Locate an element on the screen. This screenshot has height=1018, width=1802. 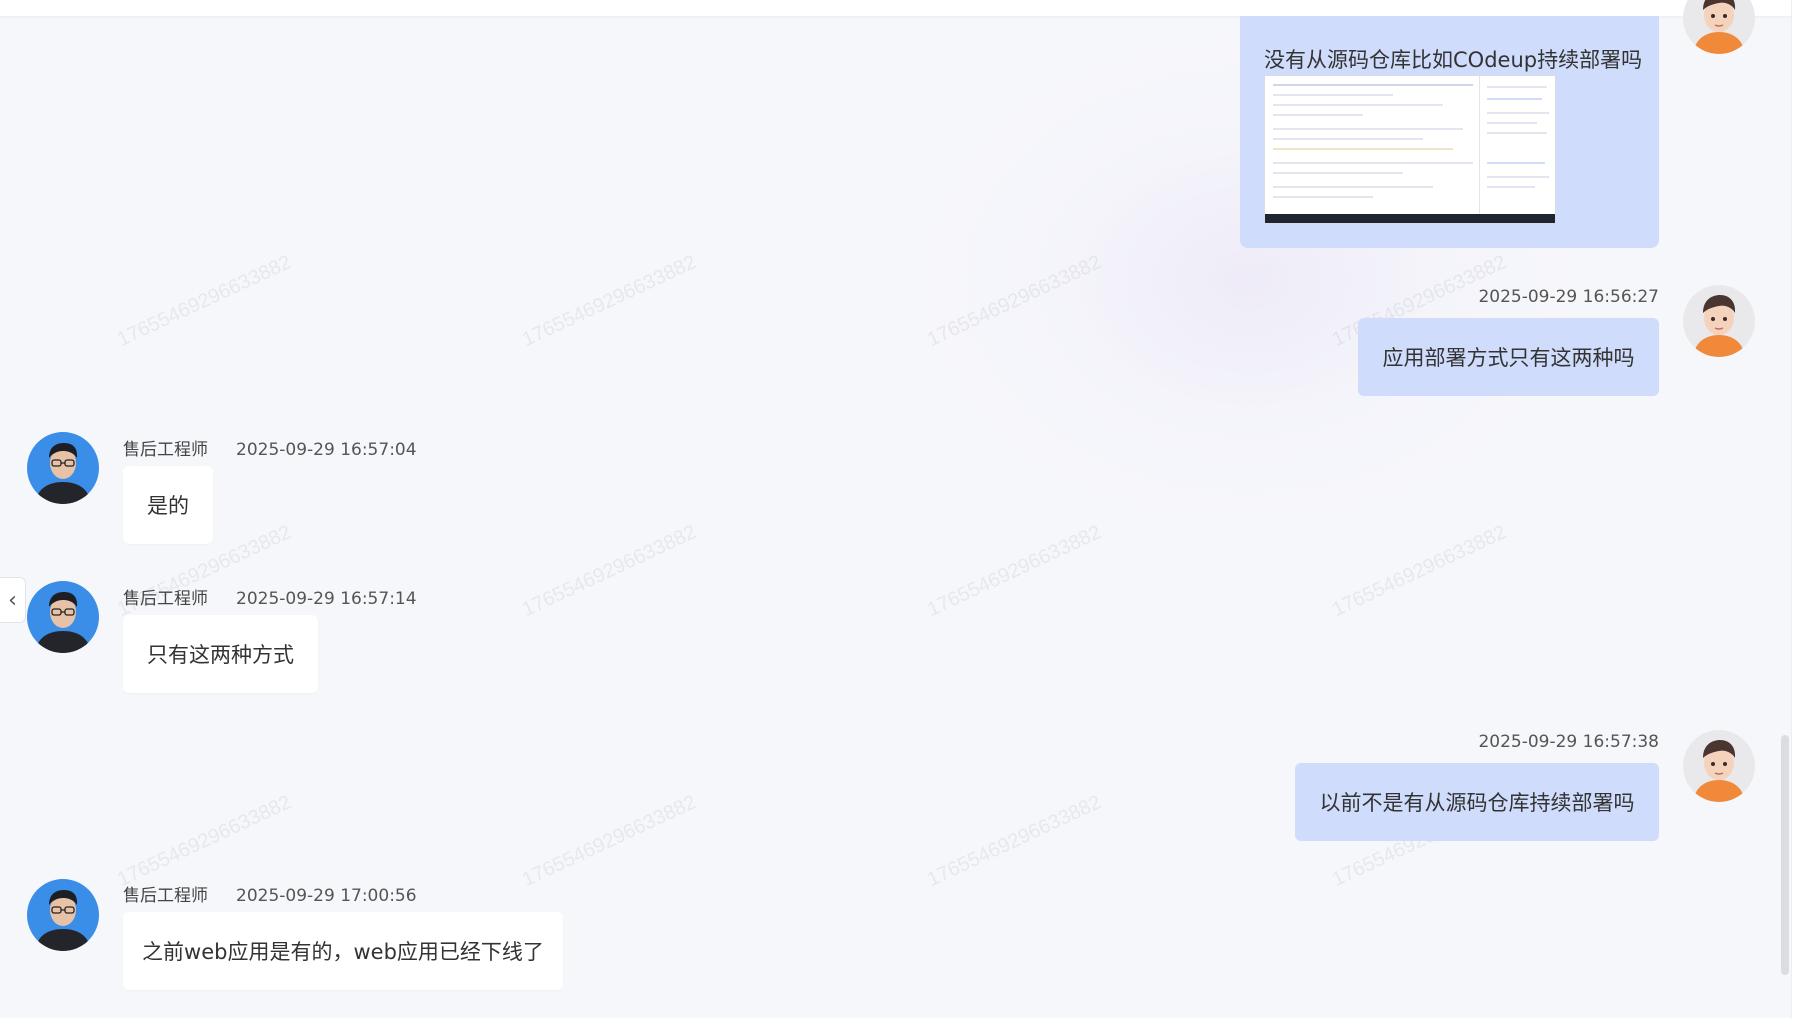
message-meta: 售后工程师 2025-09-29 17:00:56 is located at coordinates (270, 893).